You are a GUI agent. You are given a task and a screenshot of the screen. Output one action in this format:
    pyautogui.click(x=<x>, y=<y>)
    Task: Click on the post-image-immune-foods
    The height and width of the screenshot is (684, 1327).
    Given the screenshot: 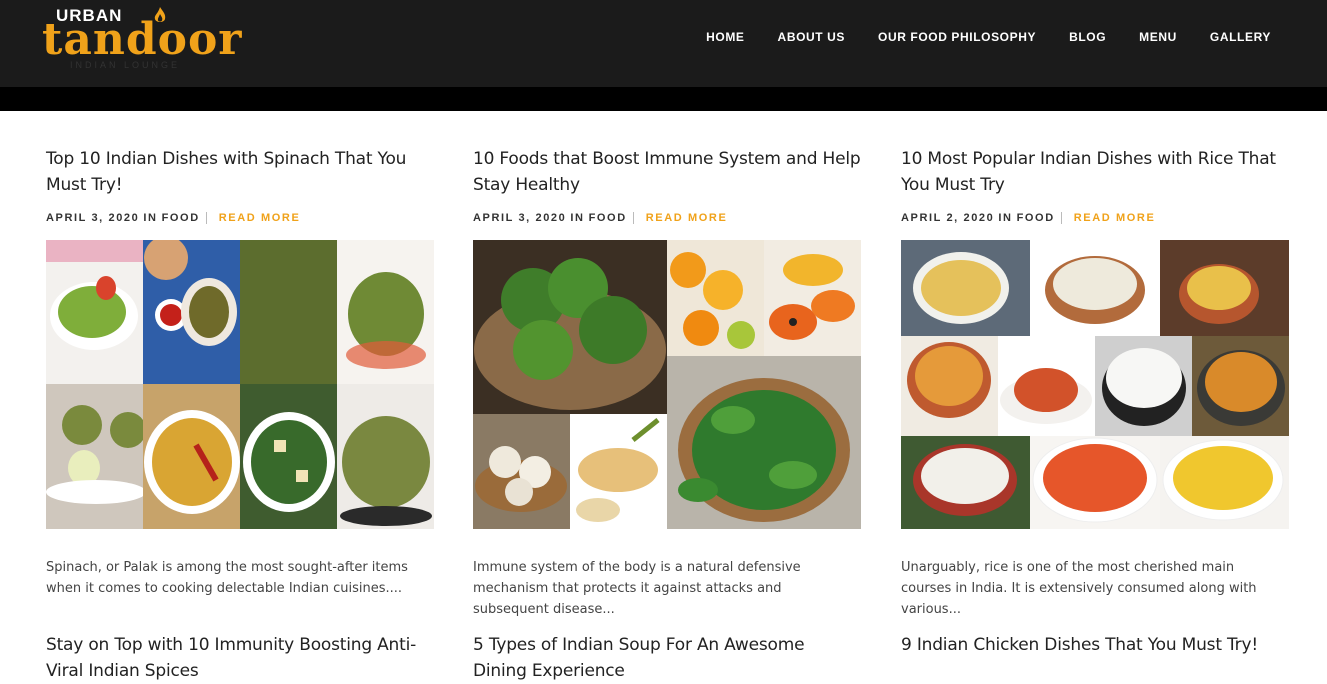 What is the action you would take?
    pyautogui.click(x=667, y=384)
    